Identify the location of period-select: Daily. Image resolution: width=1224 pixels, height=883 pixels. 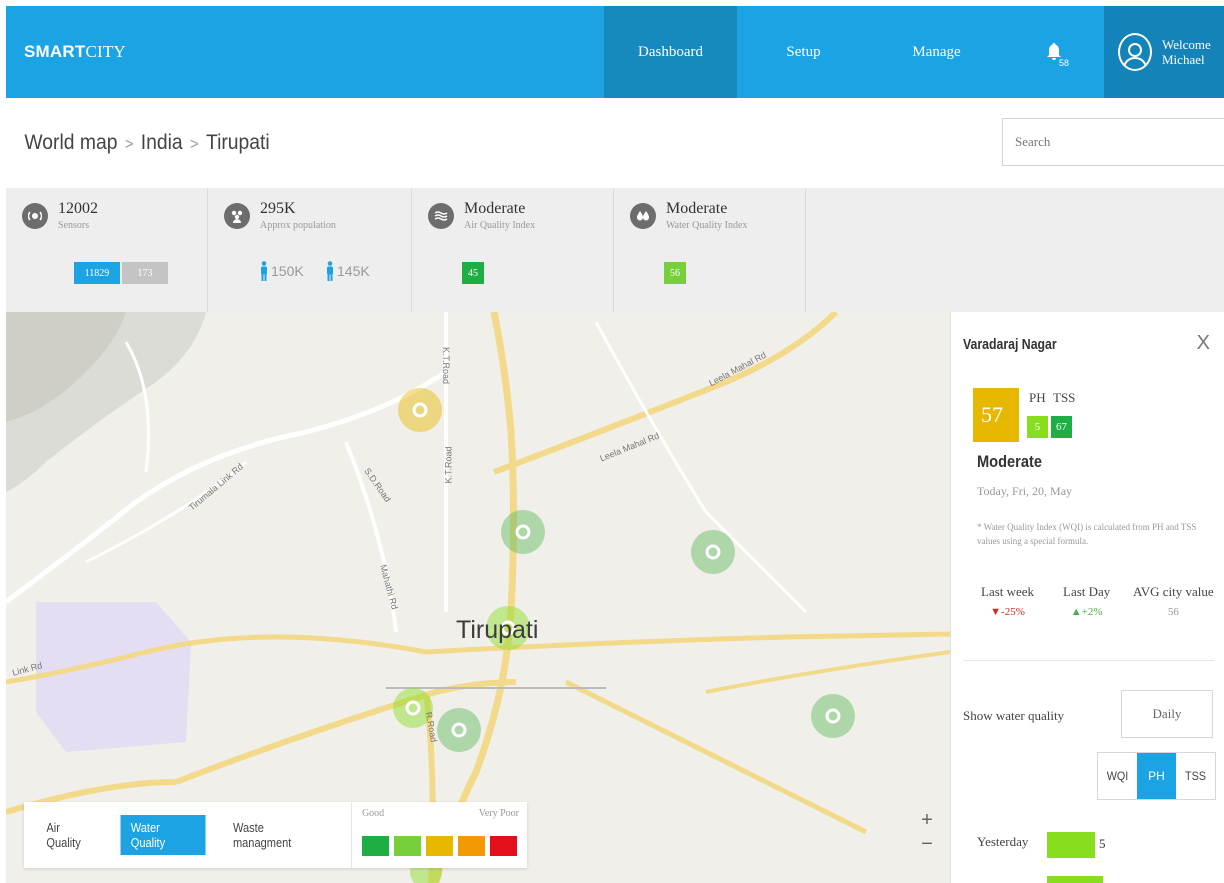
(1167, 714).